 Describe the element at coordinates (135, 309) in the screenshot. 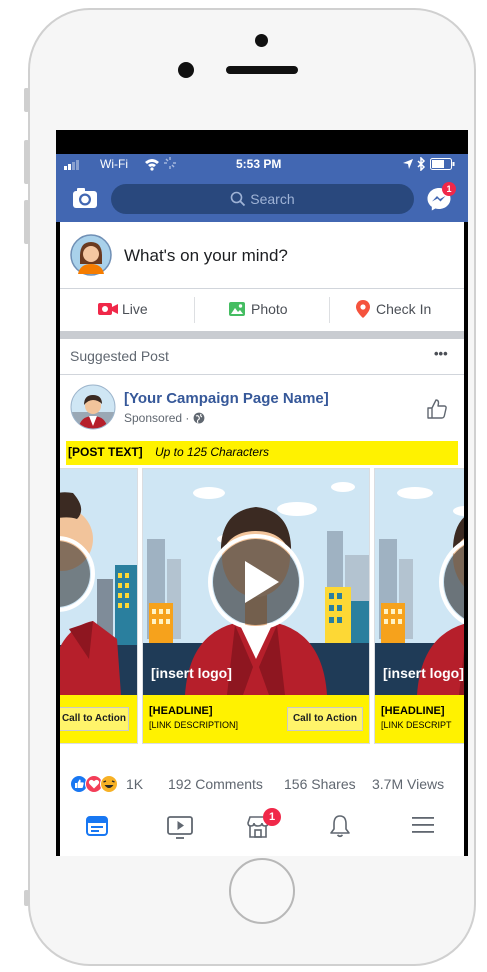

I see `live-label: Live` at that location.